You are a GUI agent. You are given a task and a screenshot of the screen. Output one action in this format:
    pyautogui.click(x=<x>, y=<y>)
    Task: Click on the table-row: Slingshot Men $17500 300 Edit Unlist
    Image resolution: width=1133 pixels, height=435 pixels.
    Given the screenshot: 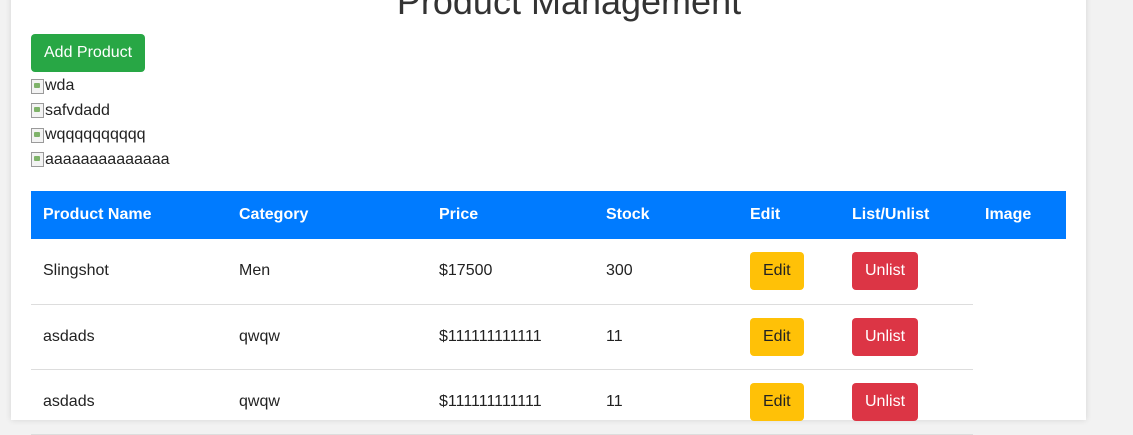 What is the action you would take?
    pyautogui.click(x=548, y=272)
    